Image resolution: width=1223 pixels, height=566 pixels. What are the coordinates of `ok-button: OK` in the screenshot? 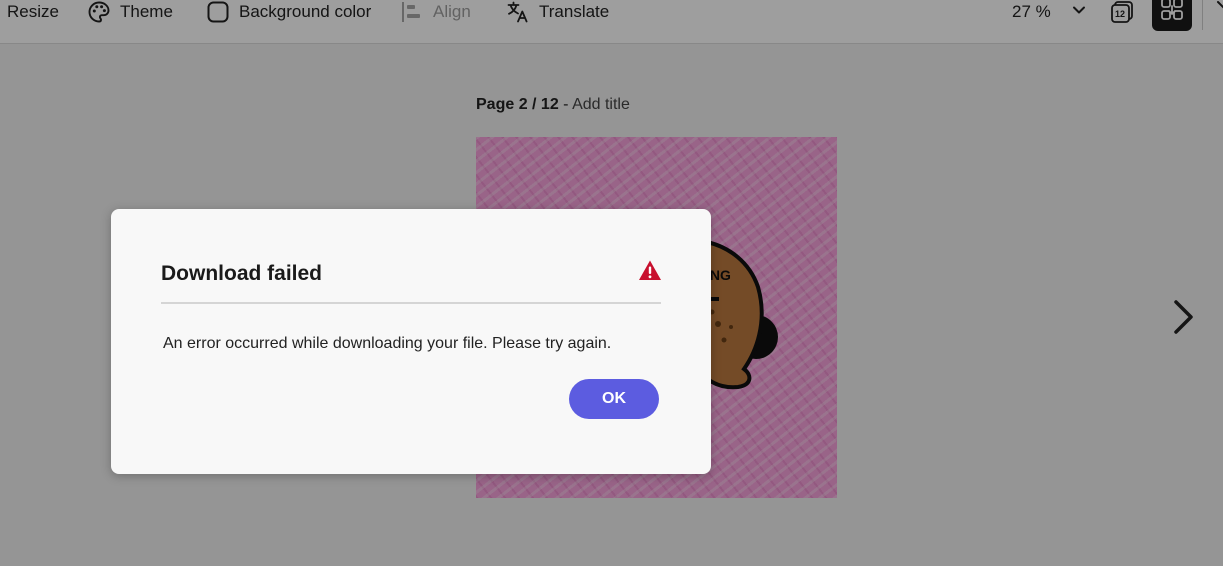 It's located at (614, 399).